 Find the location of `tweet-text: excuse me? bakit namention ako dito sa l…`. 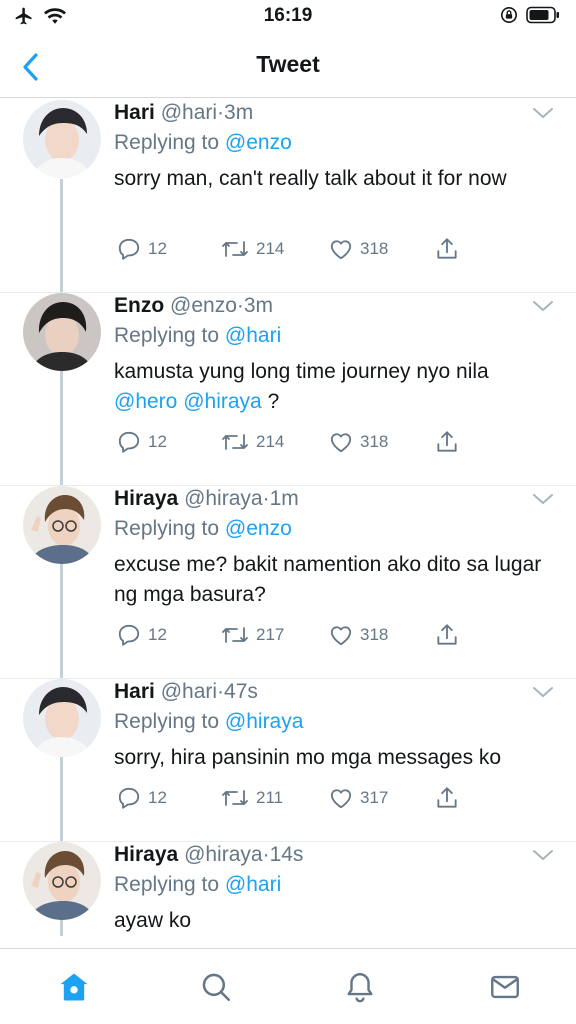

tweet-text: excuse me? bakit namention ako dito sa l… is located at coordinates (328, 579).